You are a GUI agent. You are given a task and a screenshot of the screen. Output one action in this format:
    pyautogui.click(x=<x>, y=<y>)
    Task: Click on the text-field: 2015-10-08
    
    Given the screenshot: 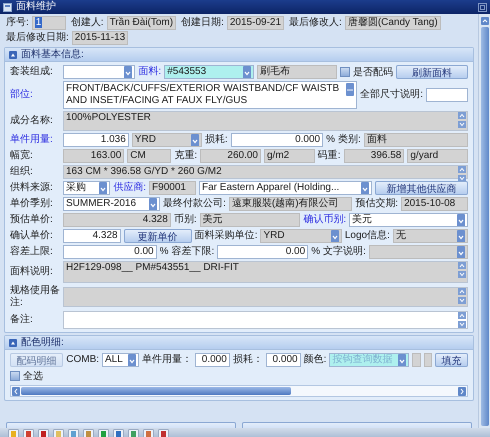 What is the action you would take?
    pyautogui.click(x=434, y=204)
    